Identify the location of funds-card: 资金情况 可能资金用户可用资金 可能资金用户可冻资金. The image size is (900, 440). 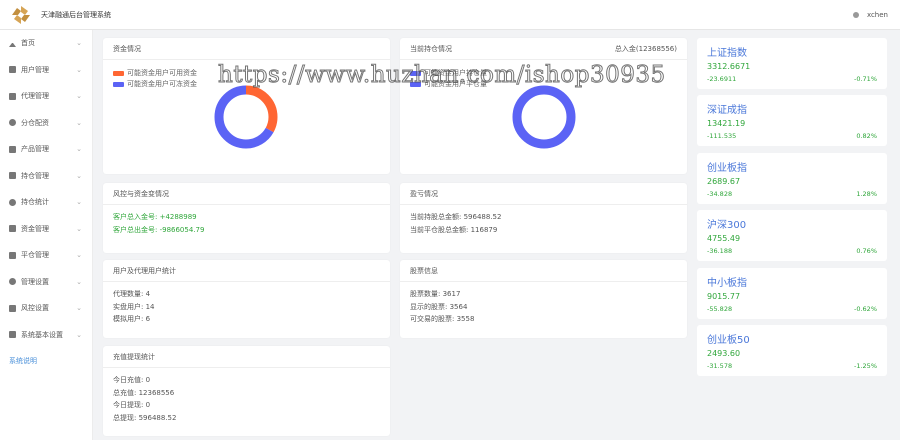
(246, 106).